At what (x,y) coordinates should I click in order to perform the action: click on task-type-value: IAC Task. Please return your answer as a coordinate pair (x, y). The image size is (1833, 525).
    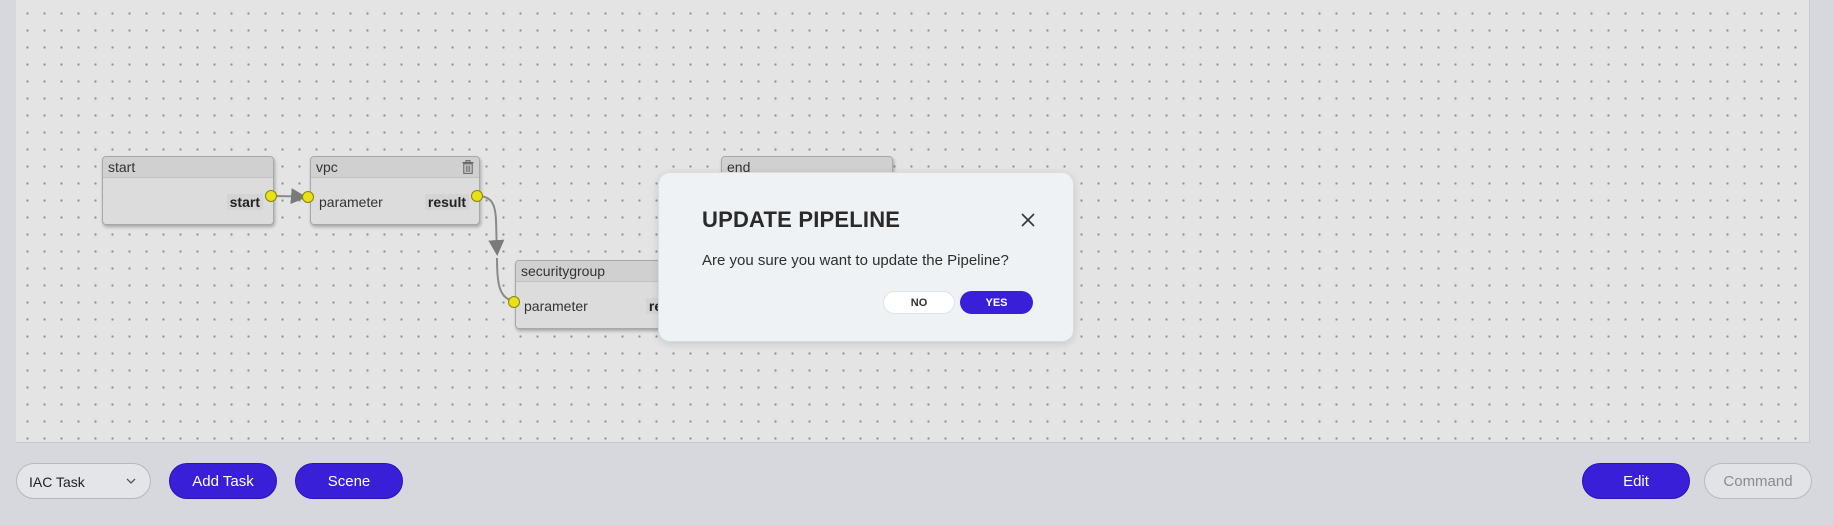
    Looking at the image, I should click on (57, 482).